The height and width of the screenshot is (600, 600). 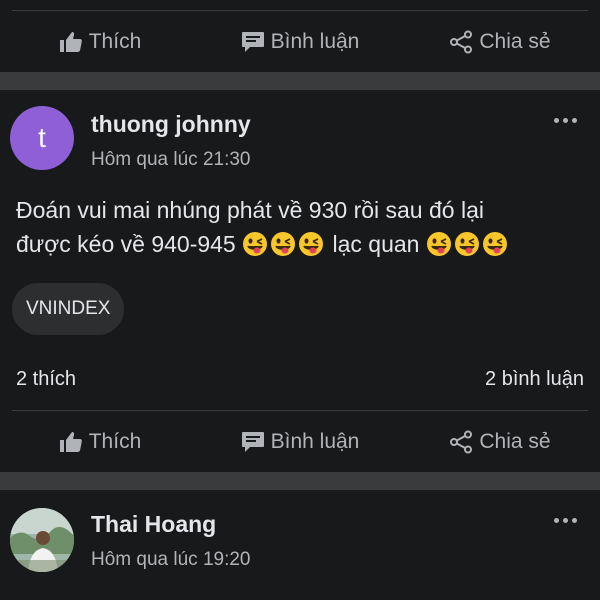 I want to click on previous-post-action-bar: Thích Bình luận Chia sẻ, so click(x=300, y=42).